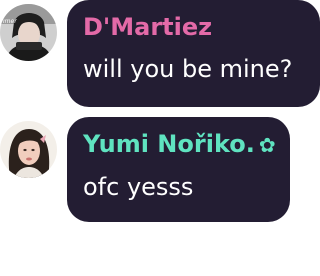 This screenshot has height=276, width=320. I want to click on avatar-image: ımer, so click(28, 32).